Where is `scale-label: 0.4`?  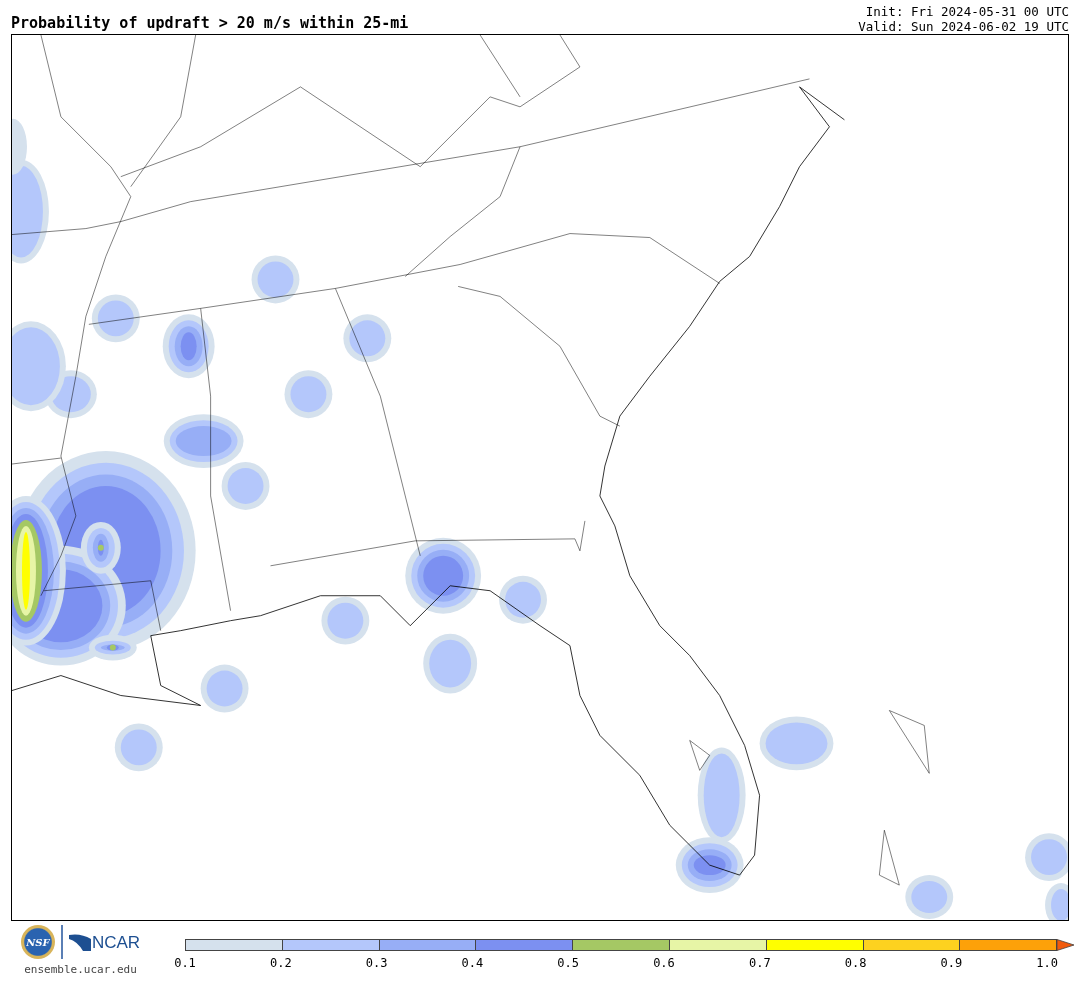 scale-label: 0.4 is located at coordinates (472, 963).